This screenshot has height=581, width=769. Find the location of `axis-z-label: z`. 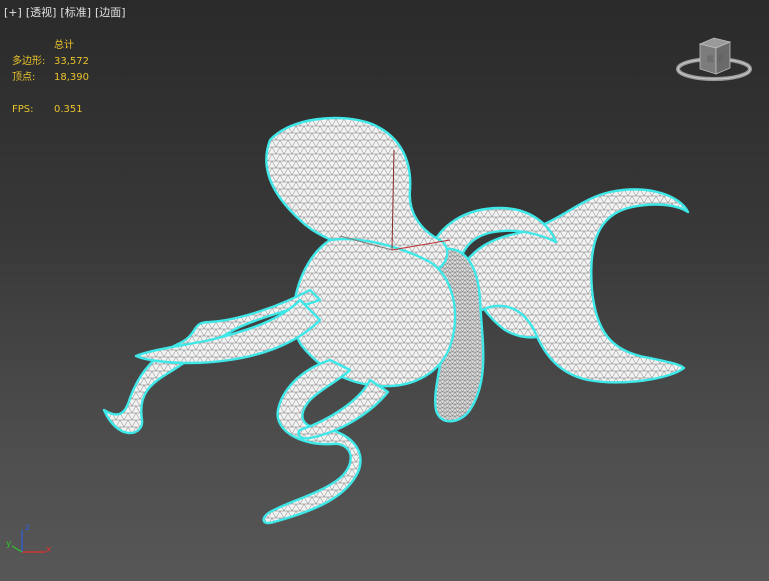

axis-z-label: z is located at coordinates (27, 528).